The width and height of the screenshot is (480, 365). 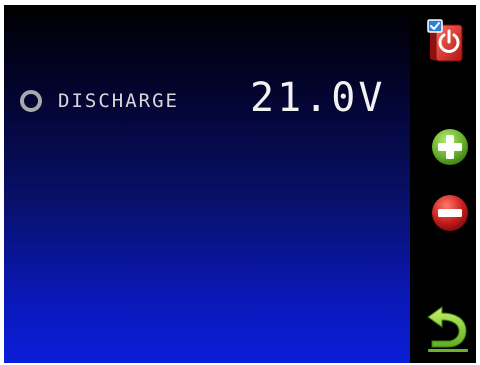 What do you see at coordinates (443, 184) in the screenshot?
I see `side-toolbar` at bounding box center [443, 184].